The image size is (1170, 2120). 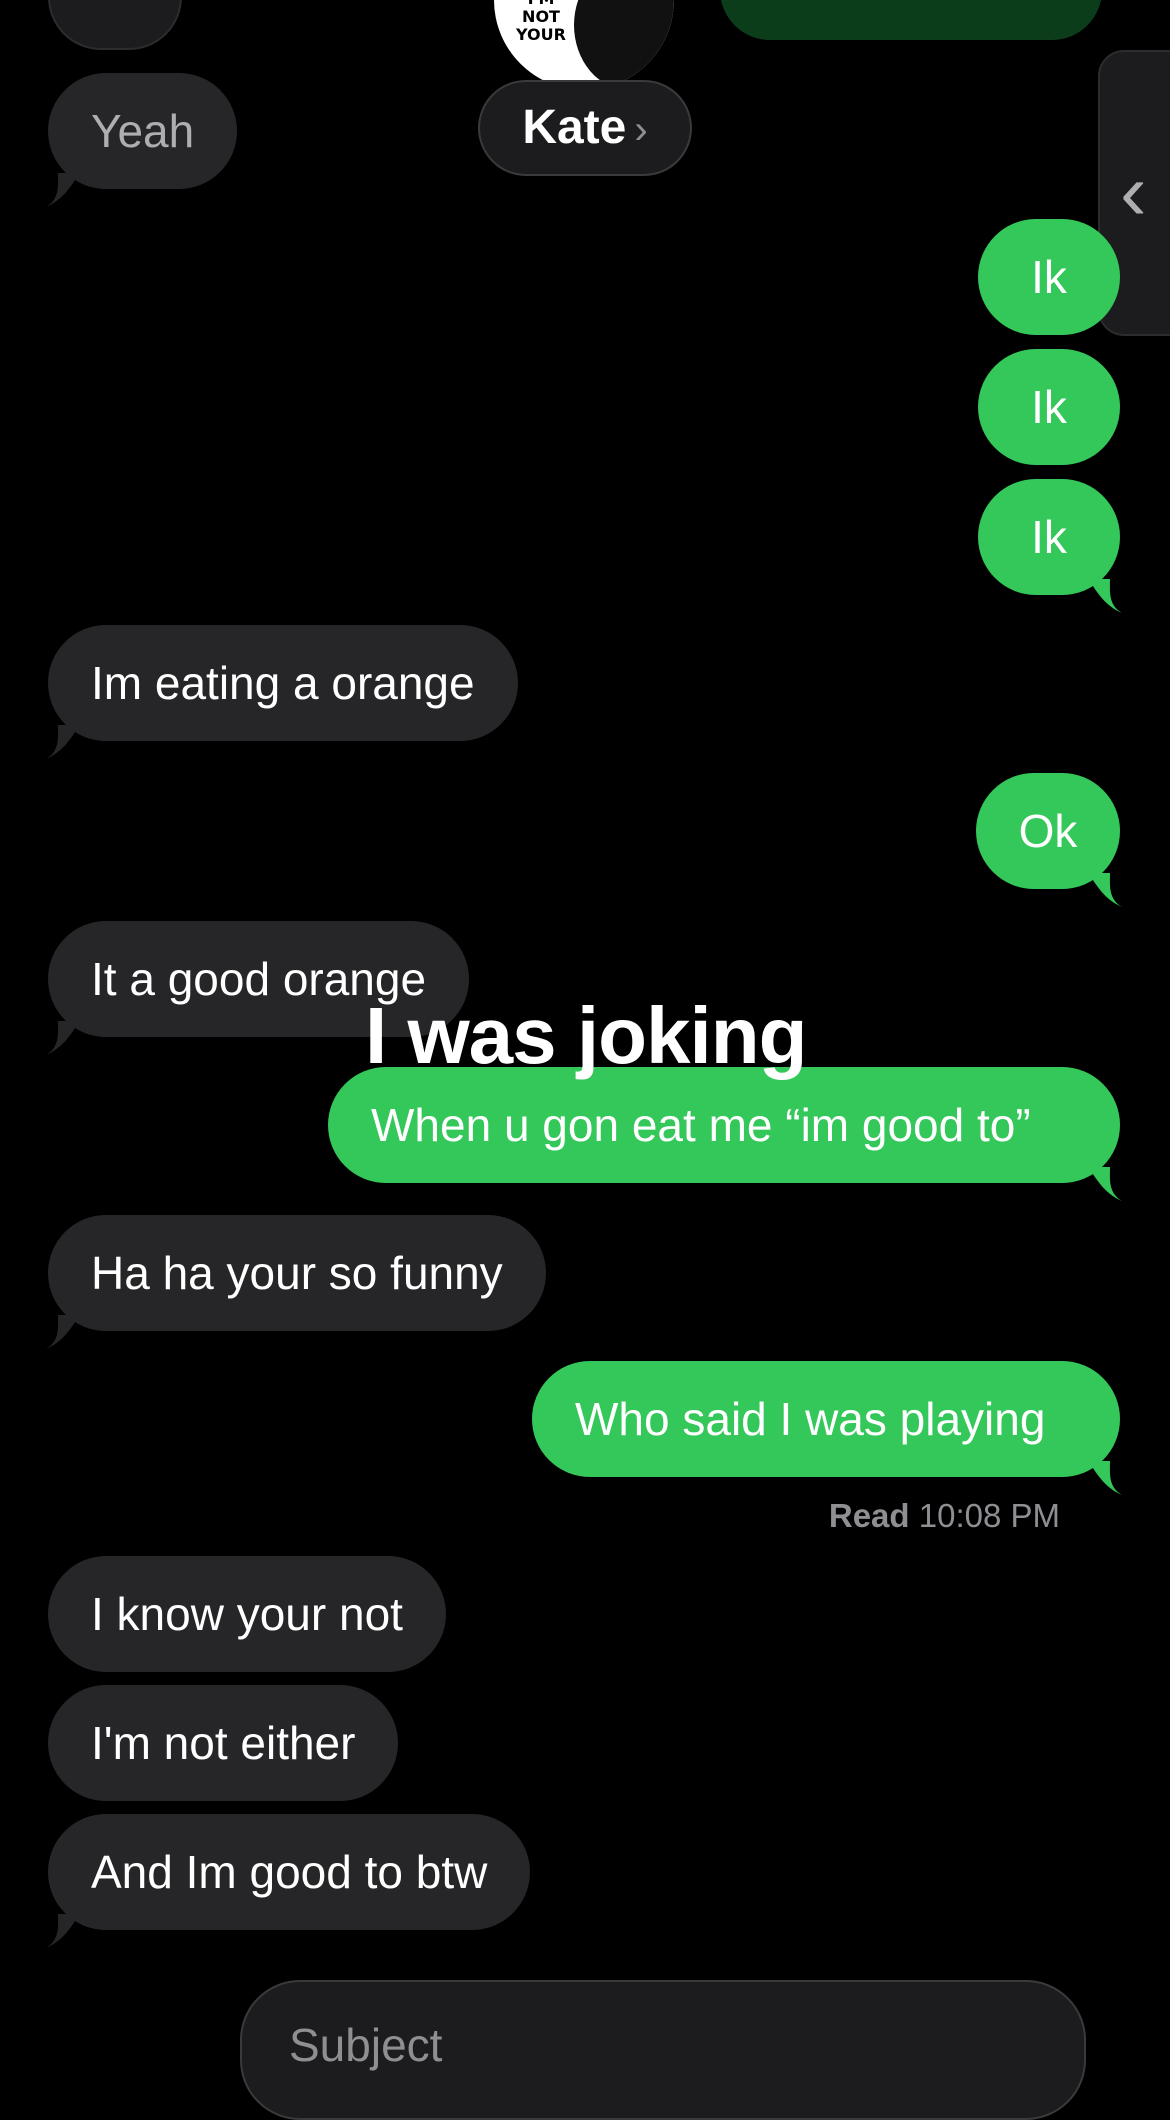 I want to click on compose-box, so click(x=663, y=2050).